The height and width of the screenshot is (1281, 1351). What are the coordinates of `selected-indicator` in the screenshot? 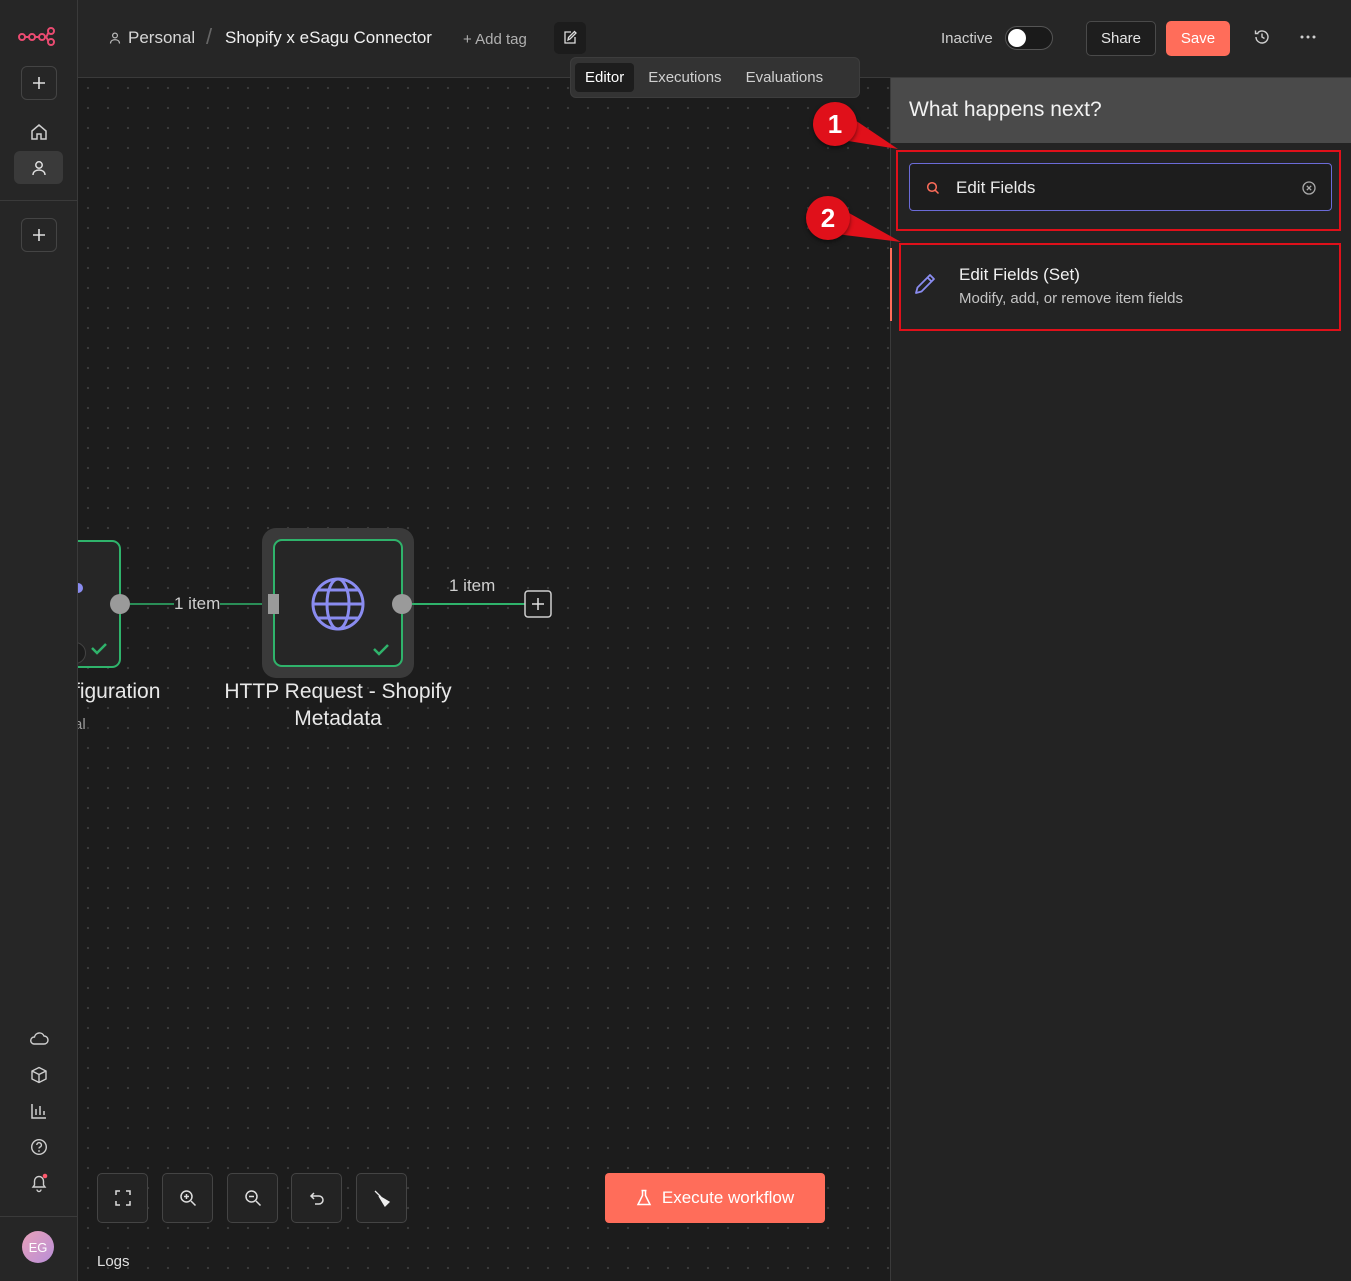 It's located at (891, 284).